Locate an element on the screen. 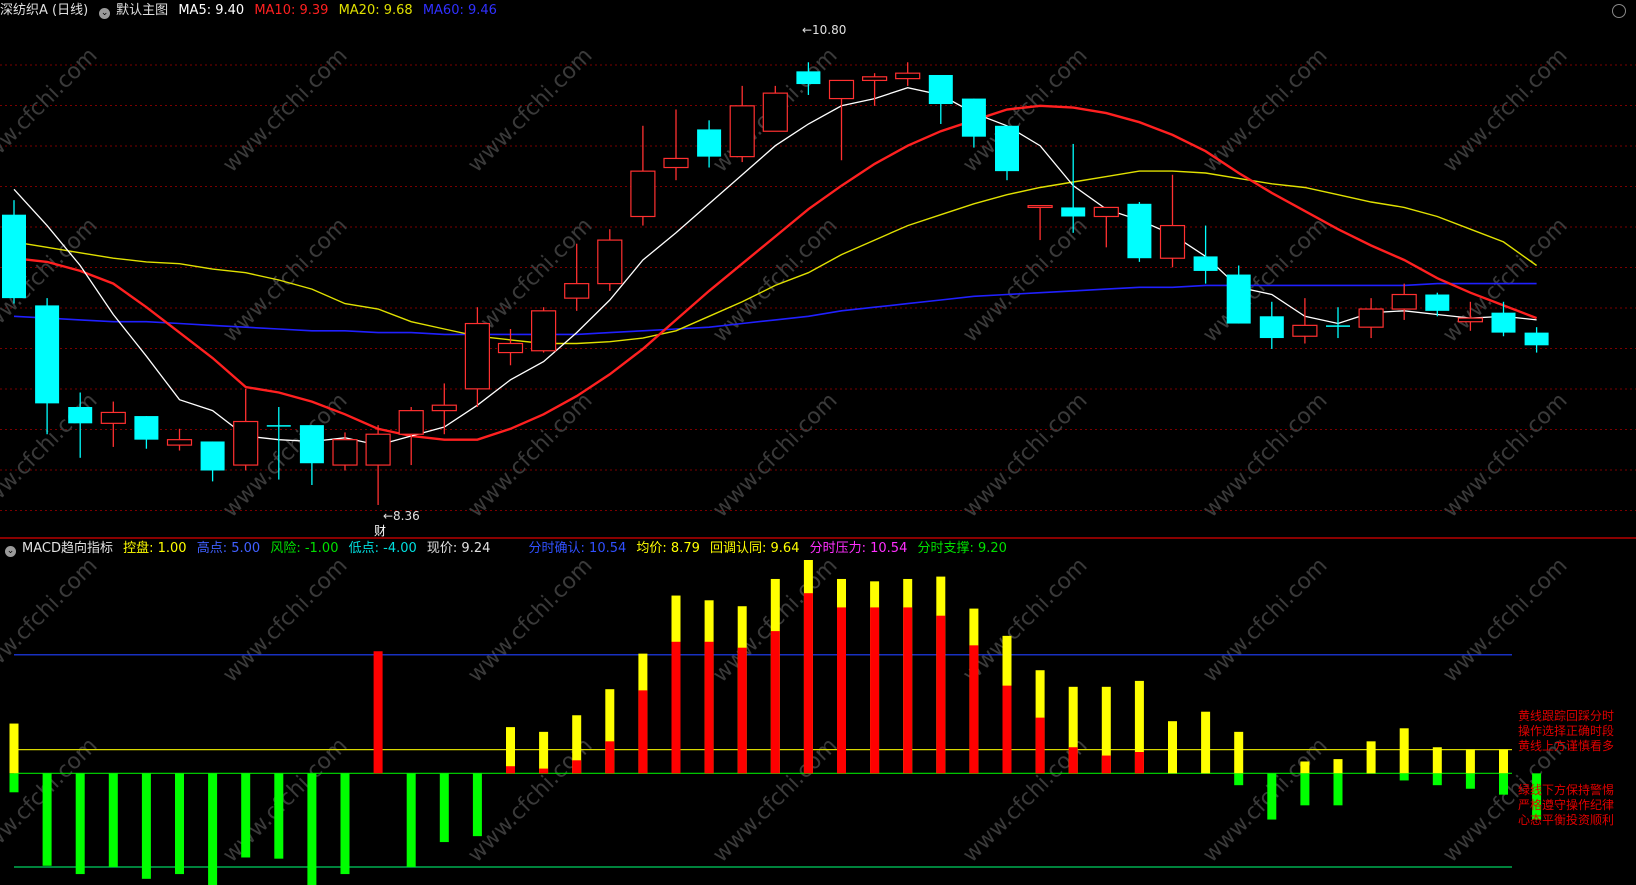 The height and width of the screenshot is (885, 1636). high-label: 10.80 is located at coordinates (829, 30).